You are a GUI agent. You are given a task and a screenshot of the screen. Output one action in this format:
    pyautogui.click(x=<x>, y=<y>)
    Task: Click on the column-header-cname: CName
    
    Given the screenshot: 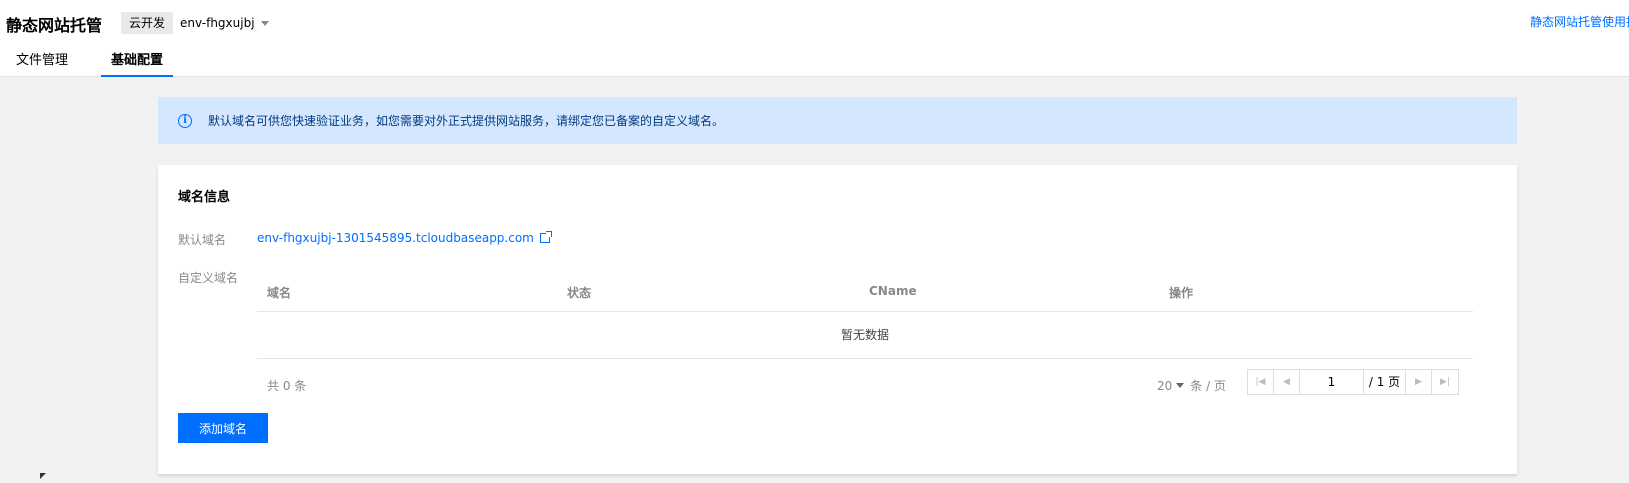 What is the action you would take?
    pyautogui.click(x=893, y=291)
    